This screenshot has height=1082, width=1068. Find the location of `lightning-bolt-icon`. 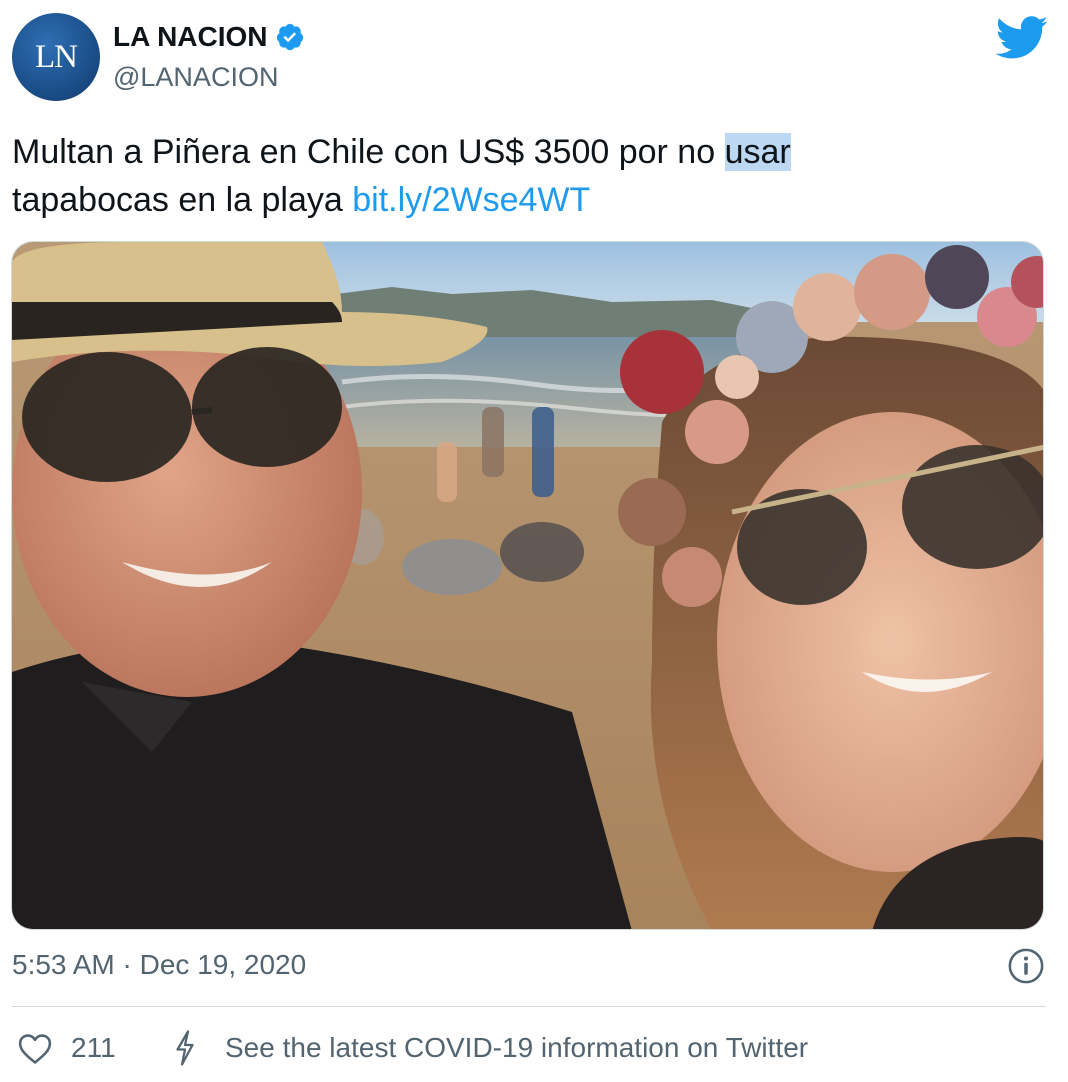

lightning-bolt-icon is located at coordinates (185, 1048).